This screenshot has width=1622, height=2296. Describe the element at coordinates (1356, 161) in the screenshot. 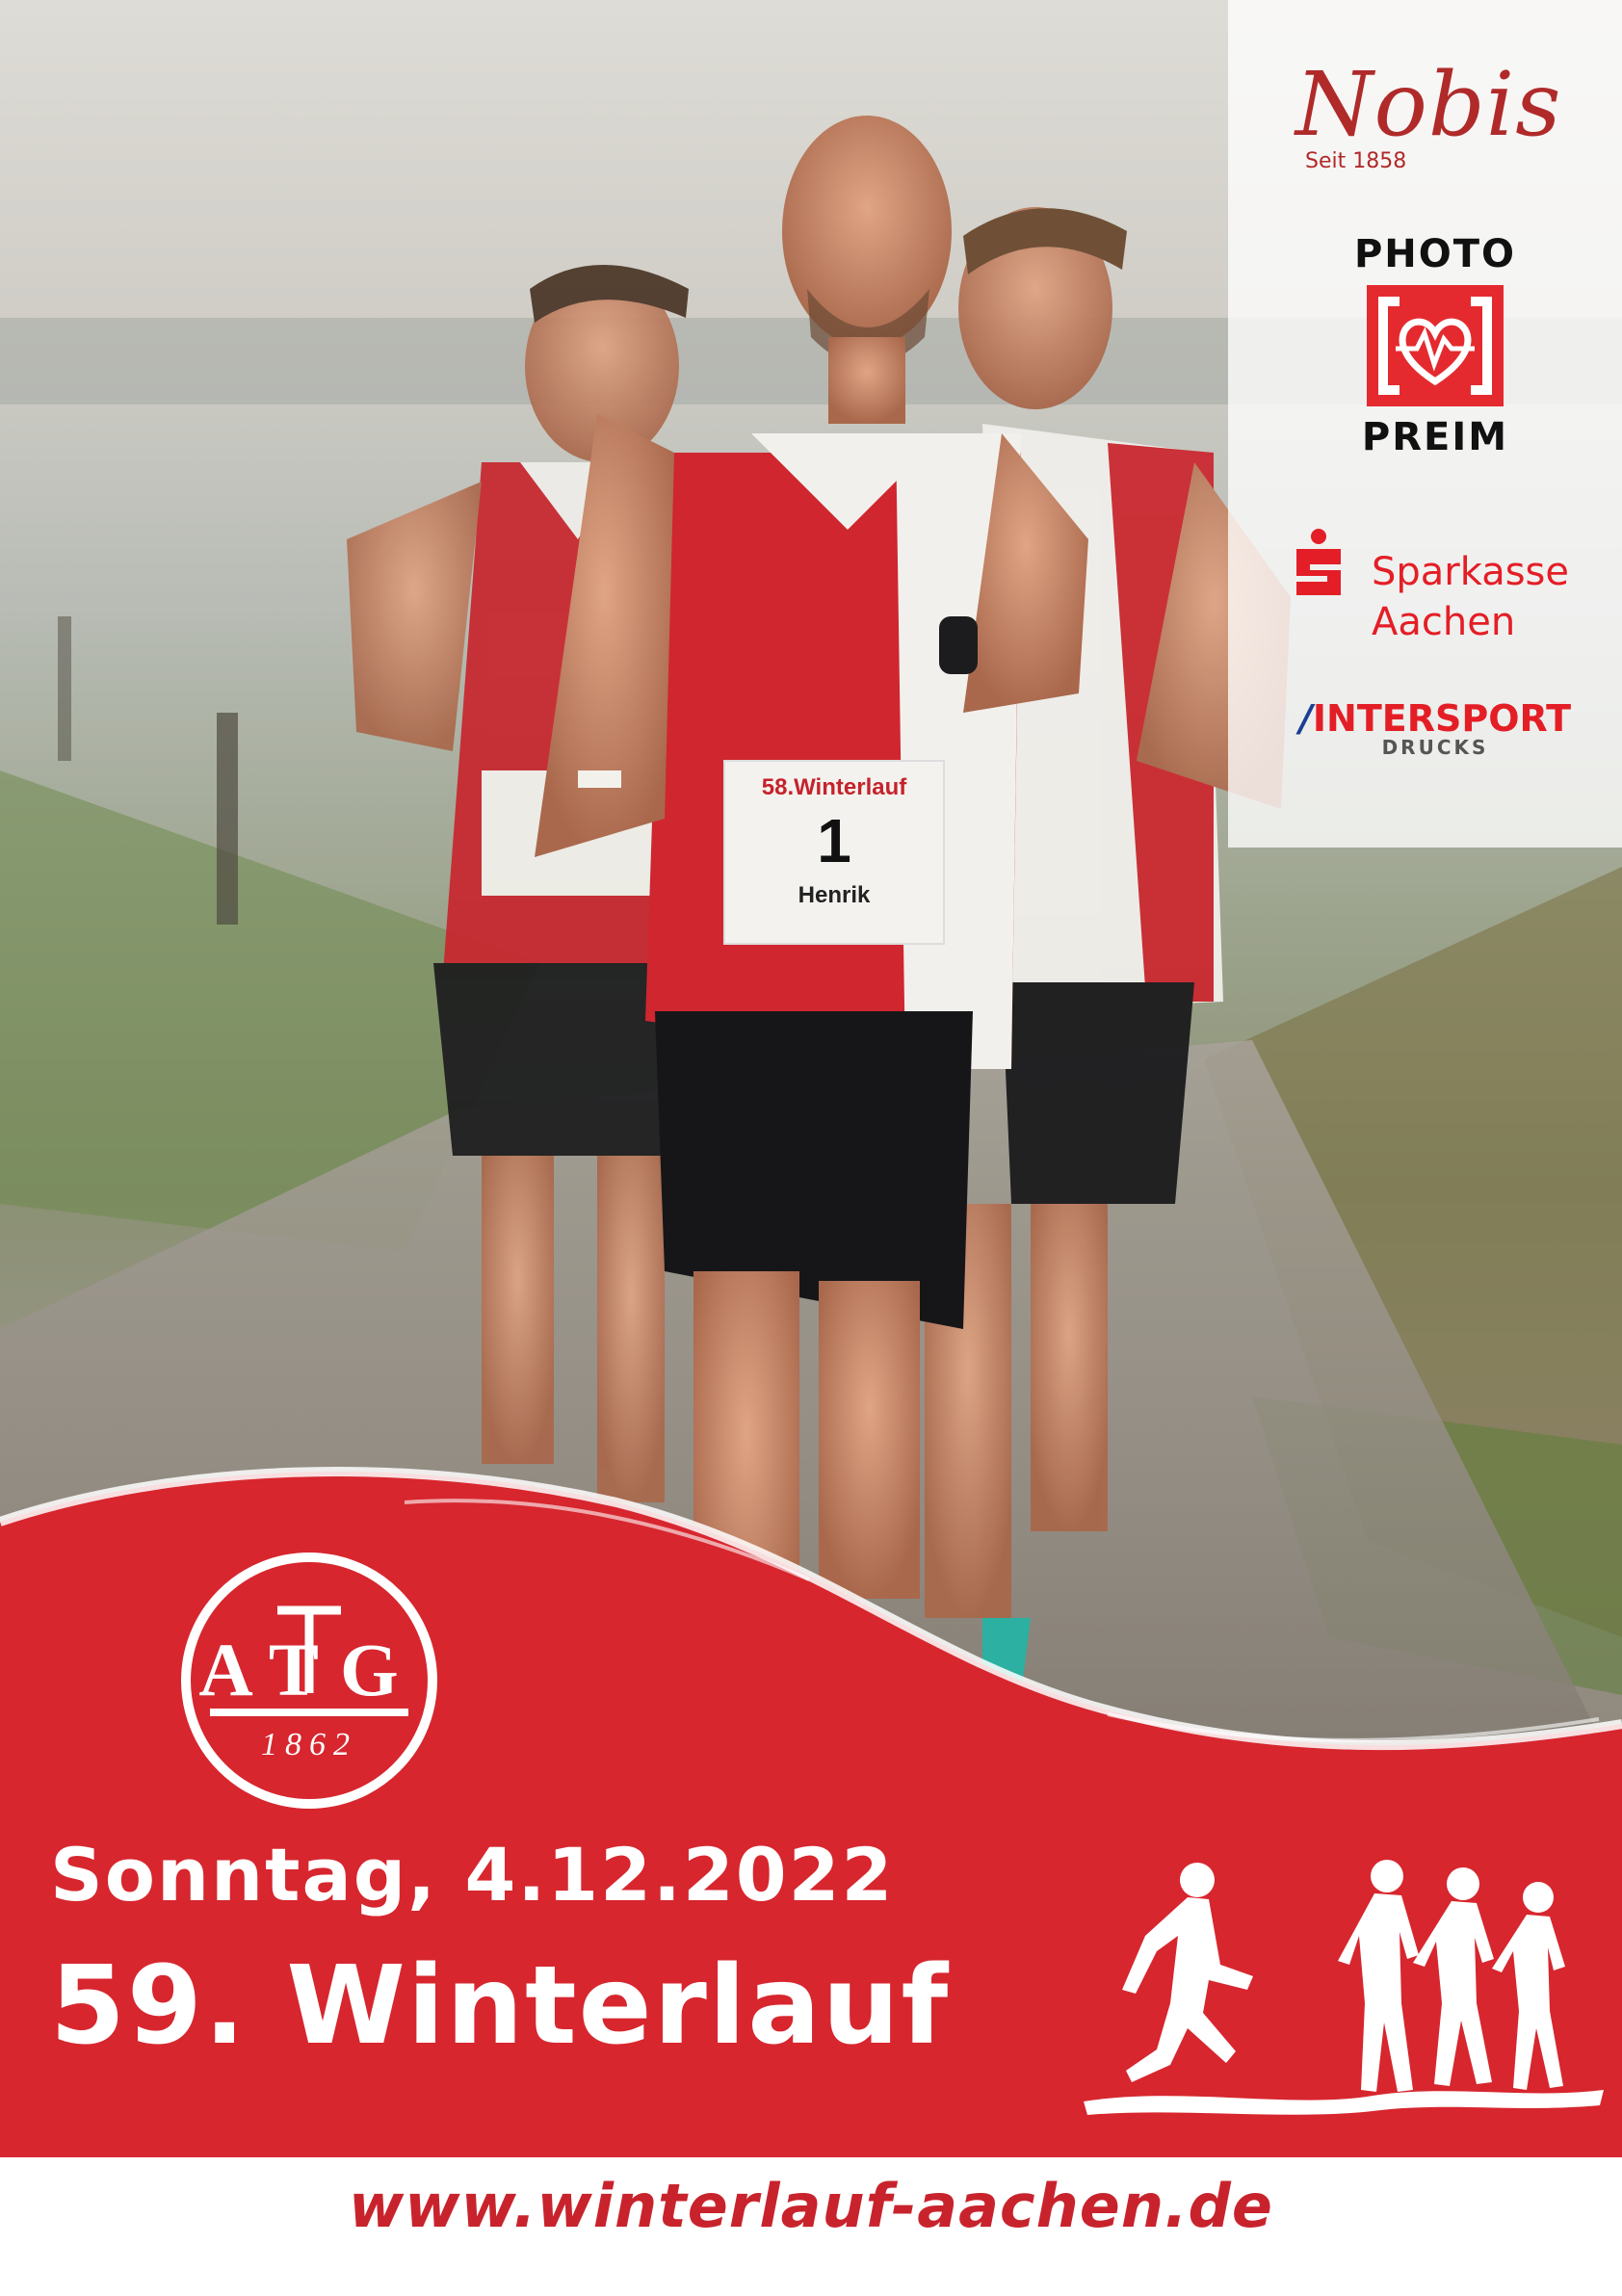

I see `nobis-since: Seit 1858` at that location.